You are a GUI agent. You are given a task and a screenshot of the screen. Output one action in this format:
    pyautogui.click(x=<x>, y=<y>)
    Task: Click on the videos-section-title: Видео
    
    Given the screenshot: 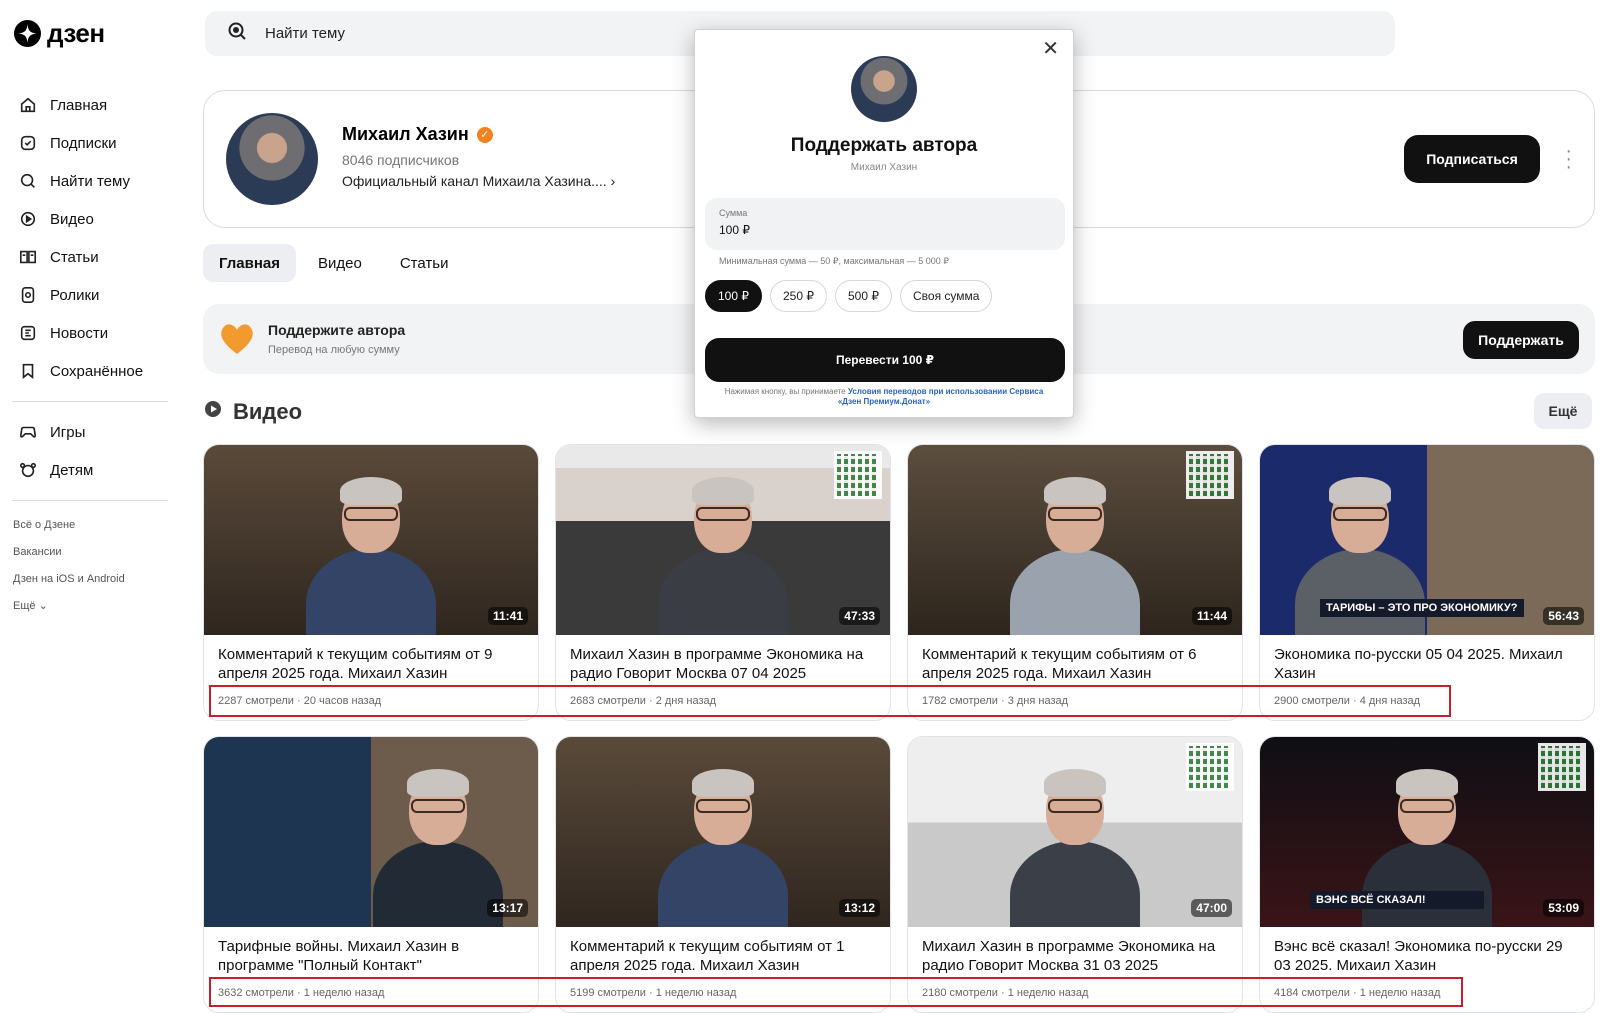 What is the action you would take?
    pyautogui.click(x=252, y=412)
    